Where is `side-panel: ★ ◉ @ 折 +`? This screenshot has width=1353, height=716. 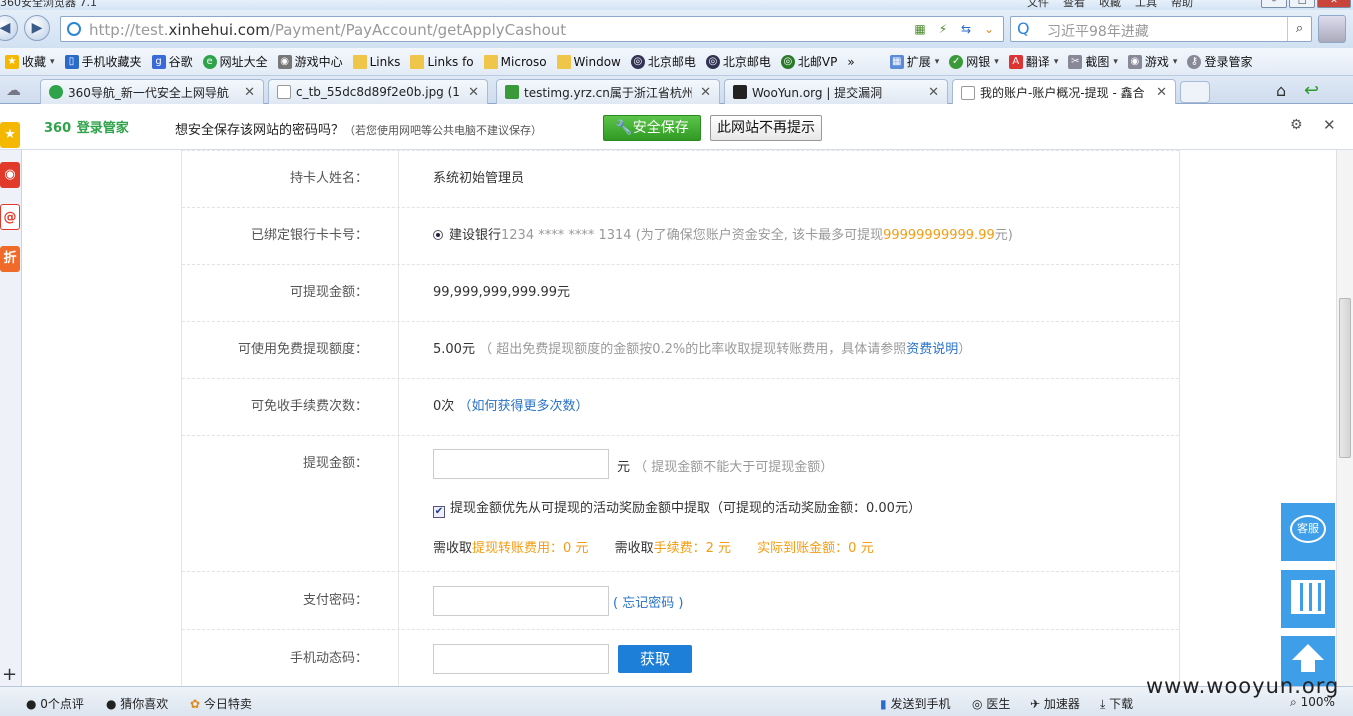 side-panel: ★ ◉ @ 折 + is located at coordinates (11, 404).